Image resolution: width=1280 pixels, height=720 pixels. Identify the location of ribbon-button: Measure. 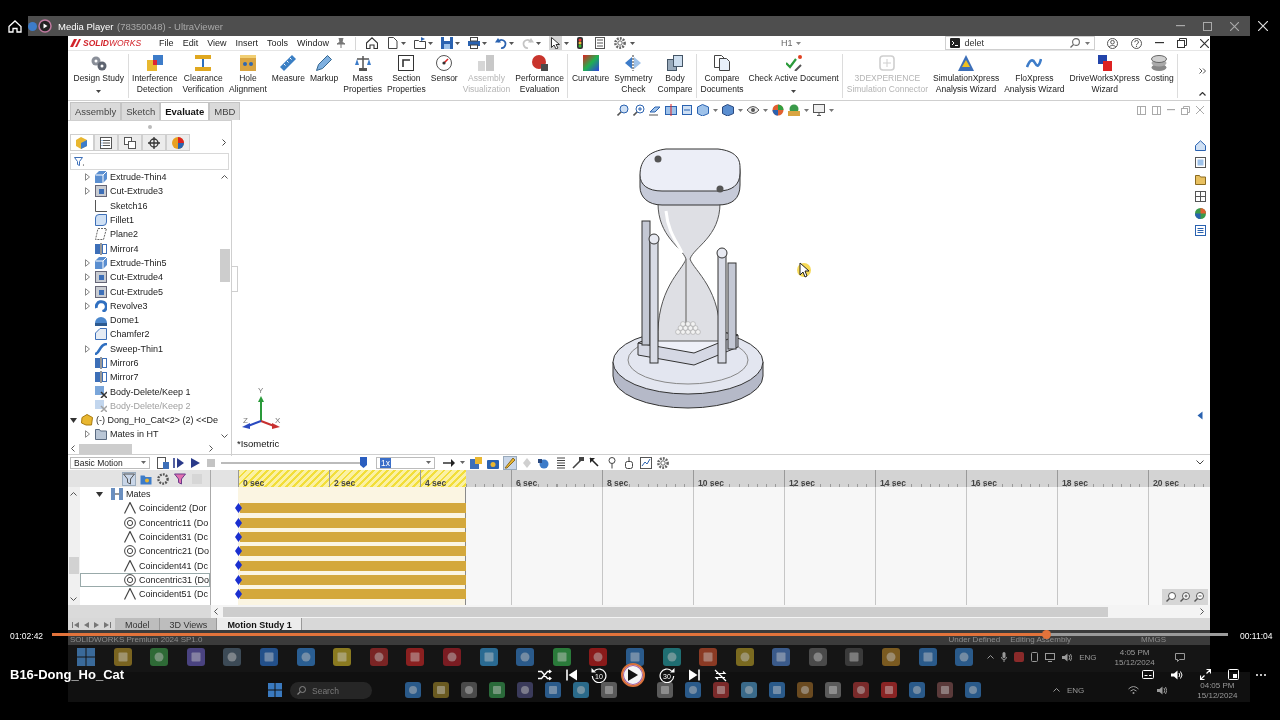
(288, 76).